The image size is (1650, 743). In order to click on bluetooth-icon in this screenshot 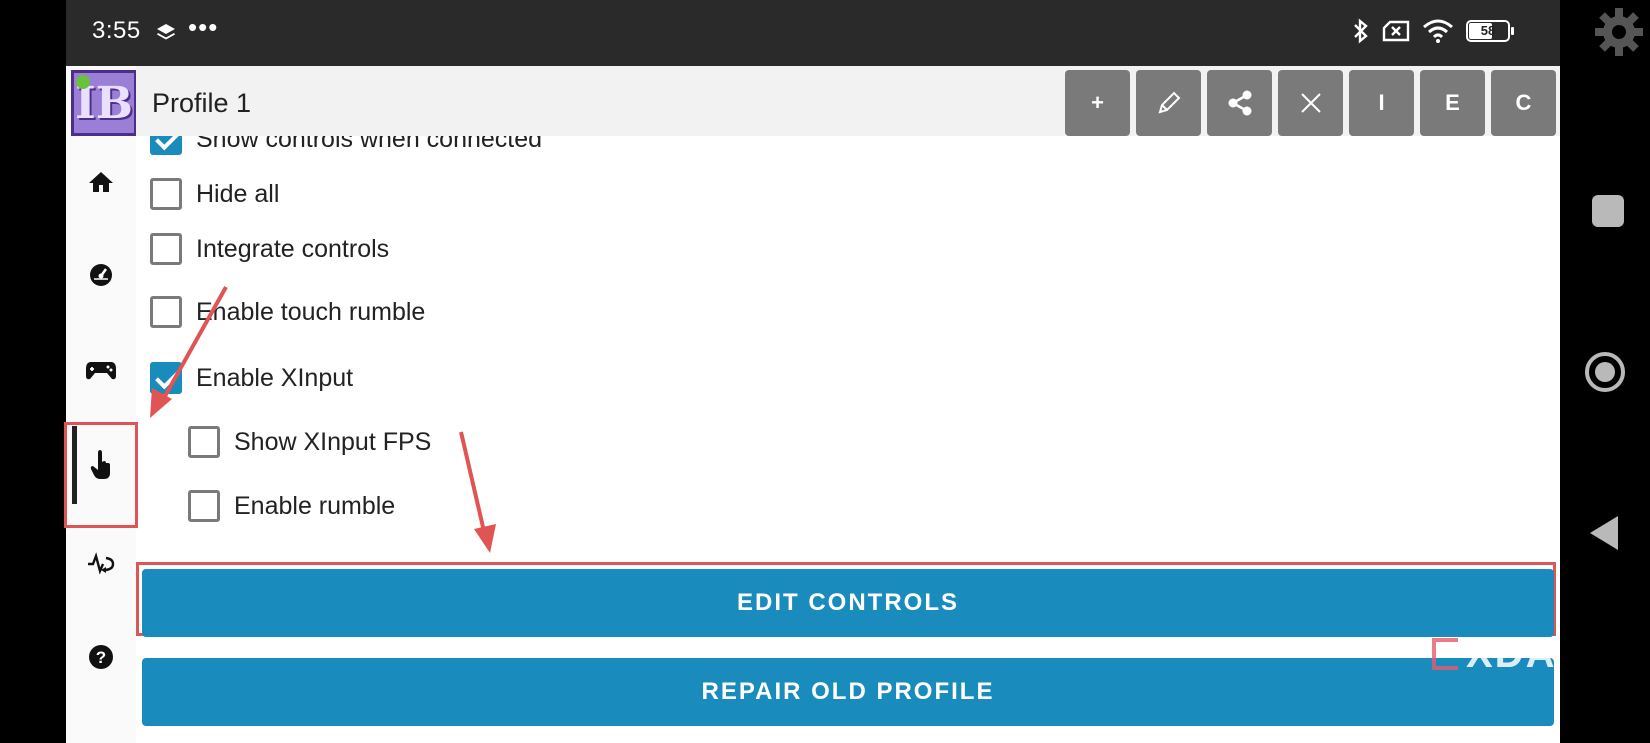, I will do `click(1361, 31)`.